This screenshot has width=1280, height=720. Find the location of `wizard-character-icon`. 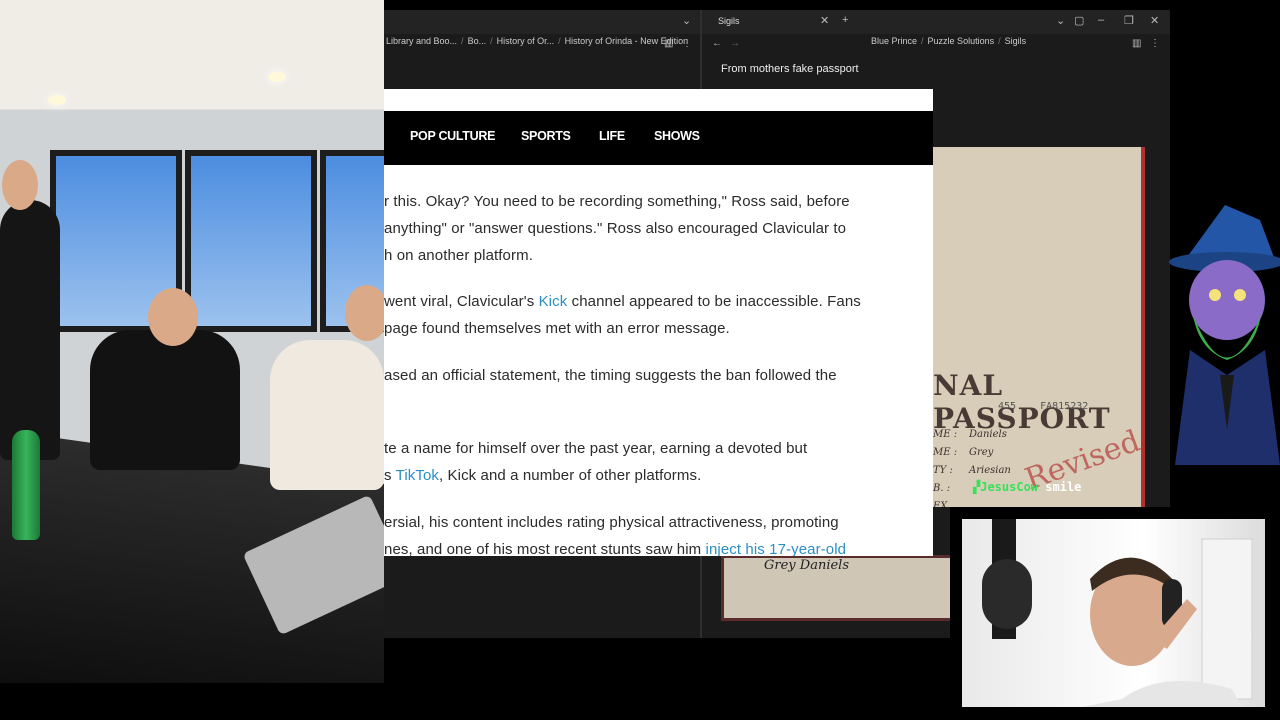

wizard-character-icon is located at coordinates (1224, 335).